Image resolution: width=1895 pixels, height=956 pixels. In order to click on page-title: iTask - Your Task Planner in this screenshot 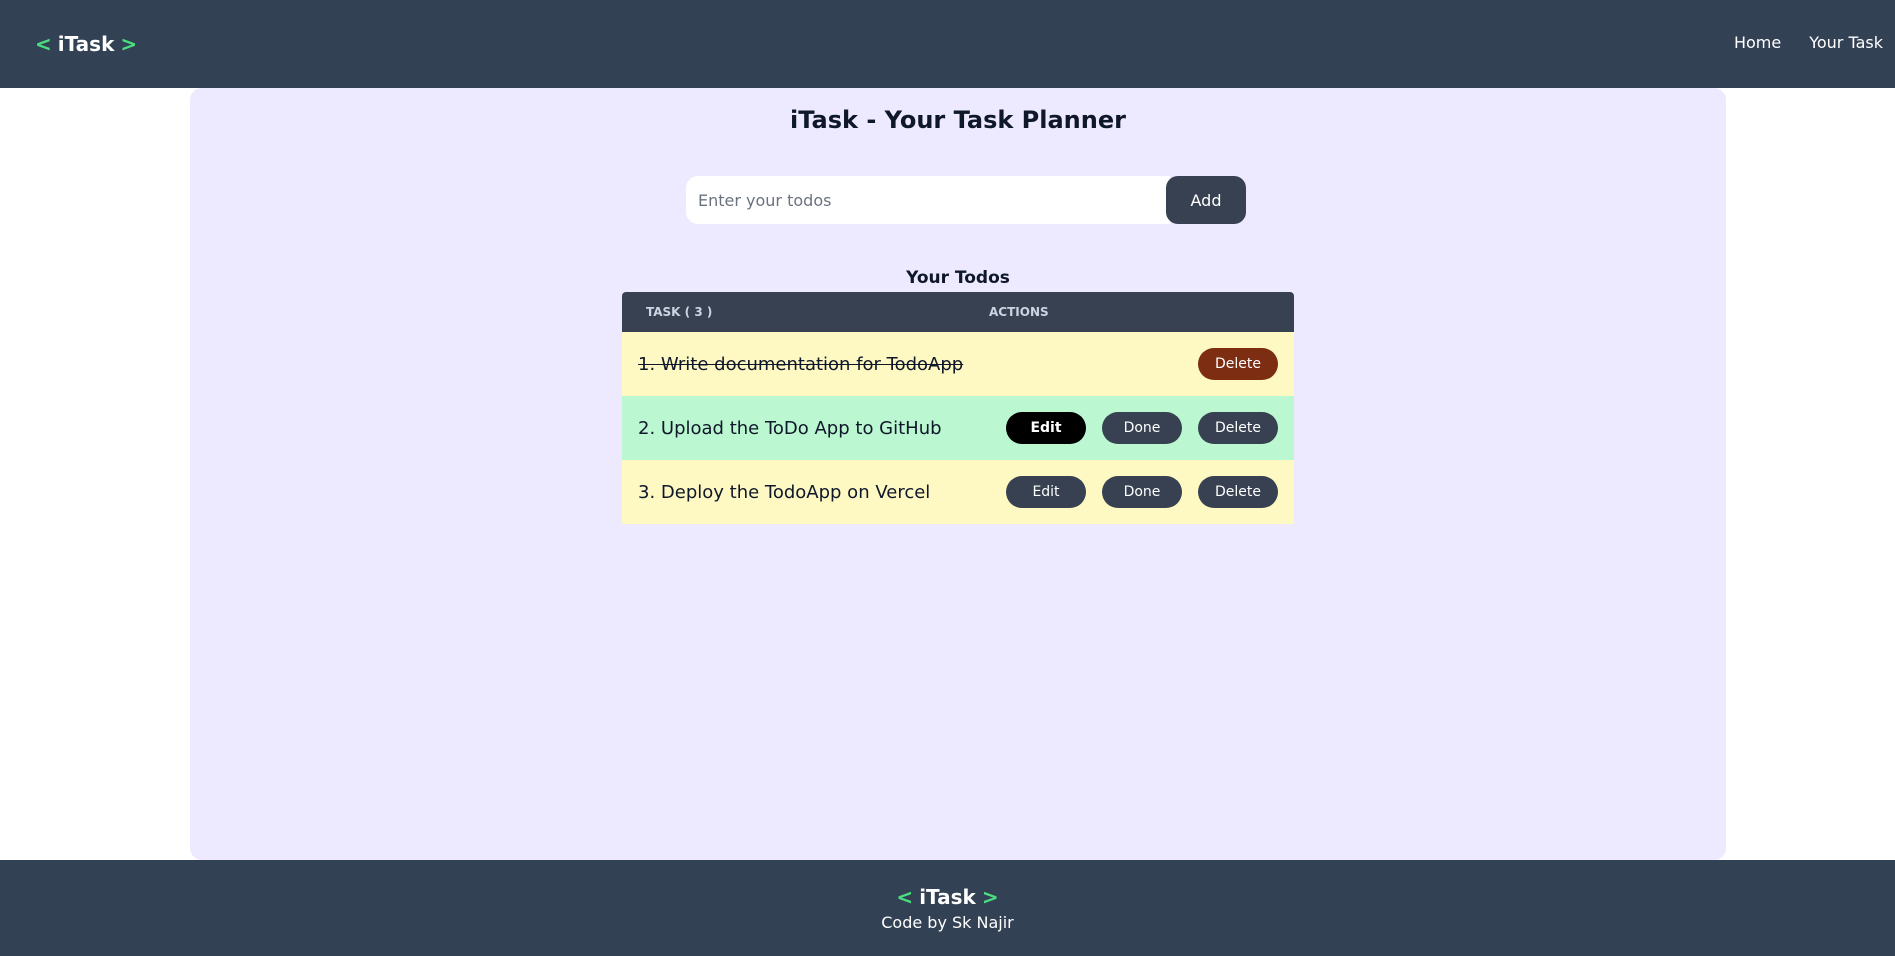, I will do `click(958, 120)`.